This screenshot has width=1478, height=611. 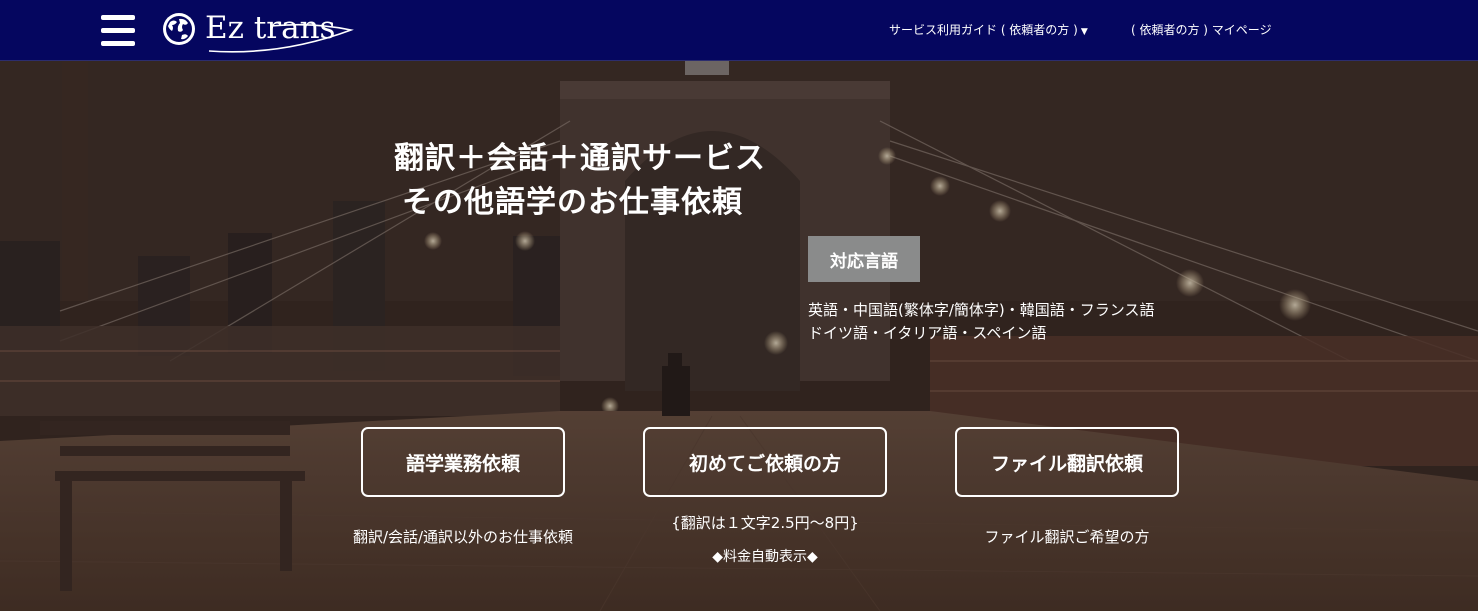 What do you see at coordinates (1201, 29) in the screenshot?
I see `mypage-link: ( 依頼者の方 ) マイページ` at bounding box center [1201, 29].